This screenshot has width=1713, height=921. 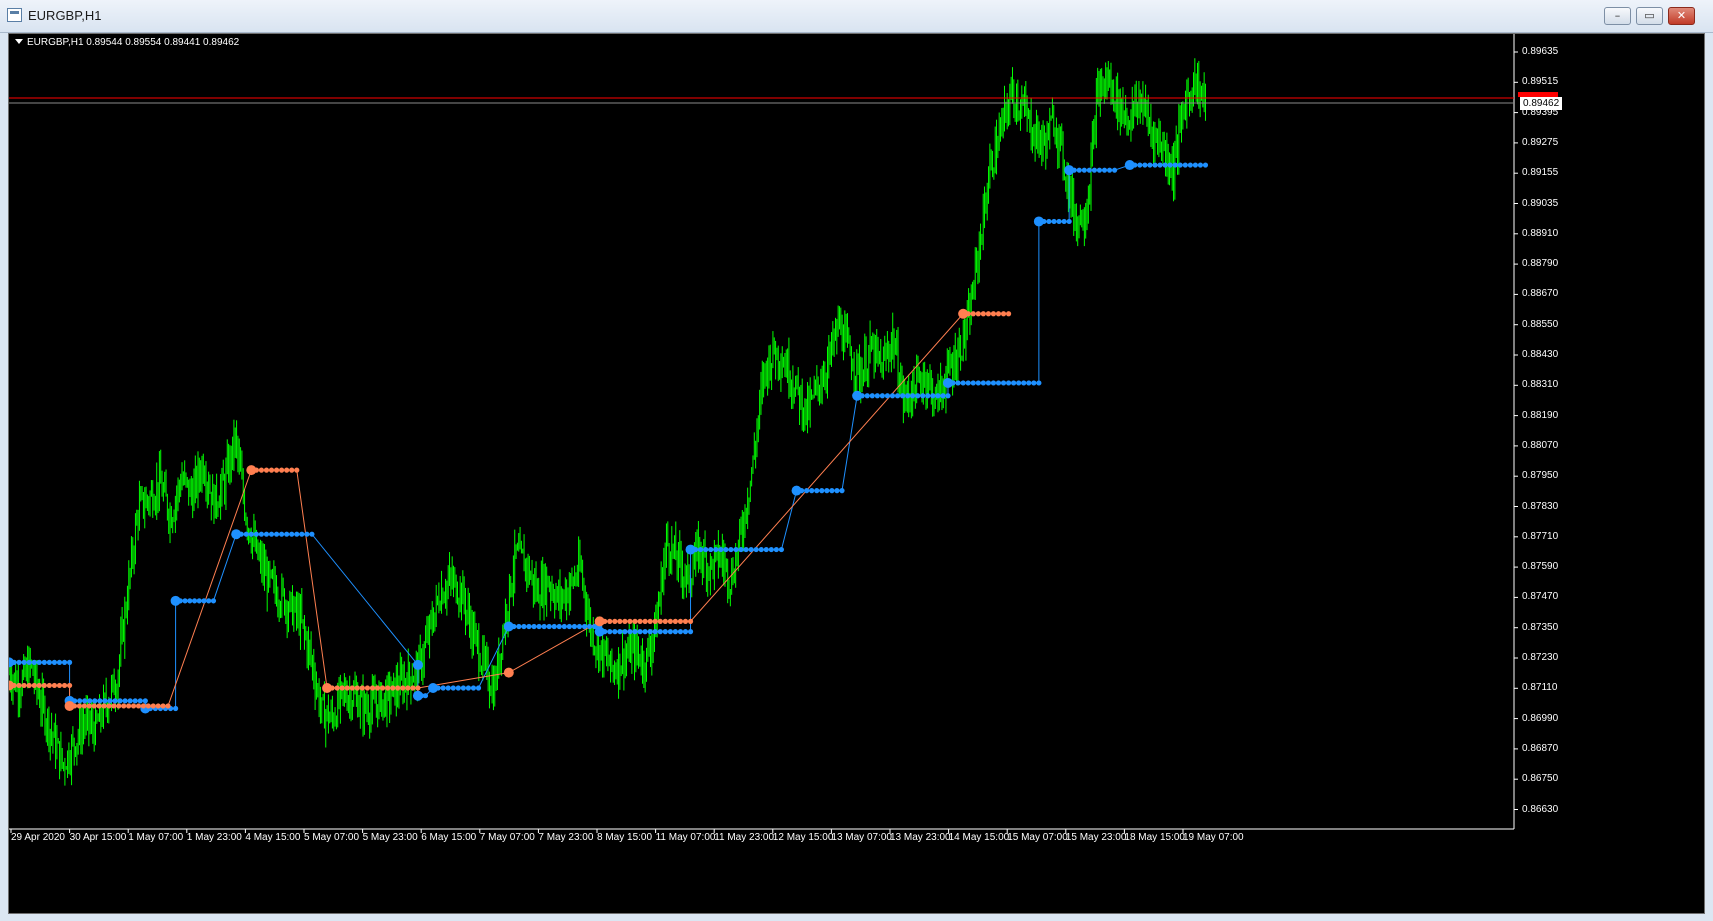 What do you see at coordinates (1649, 16) in the screenshot?
I see `restore-button: ▭` at bounding box center [1649, 16].